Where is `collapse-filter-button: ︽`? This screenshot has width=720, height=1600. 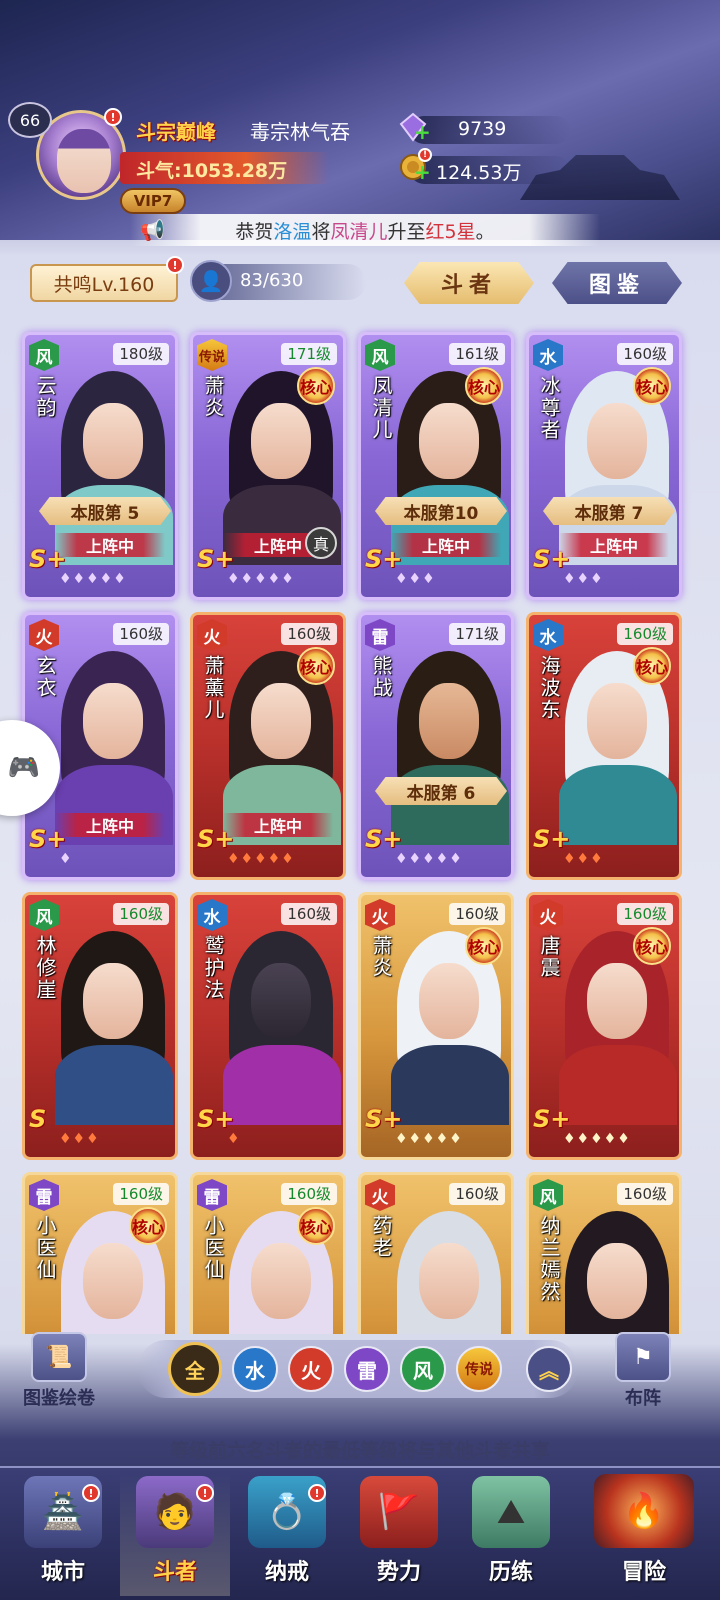 collapse-filter-button: ︽ is located at coordinates (549, 1369).